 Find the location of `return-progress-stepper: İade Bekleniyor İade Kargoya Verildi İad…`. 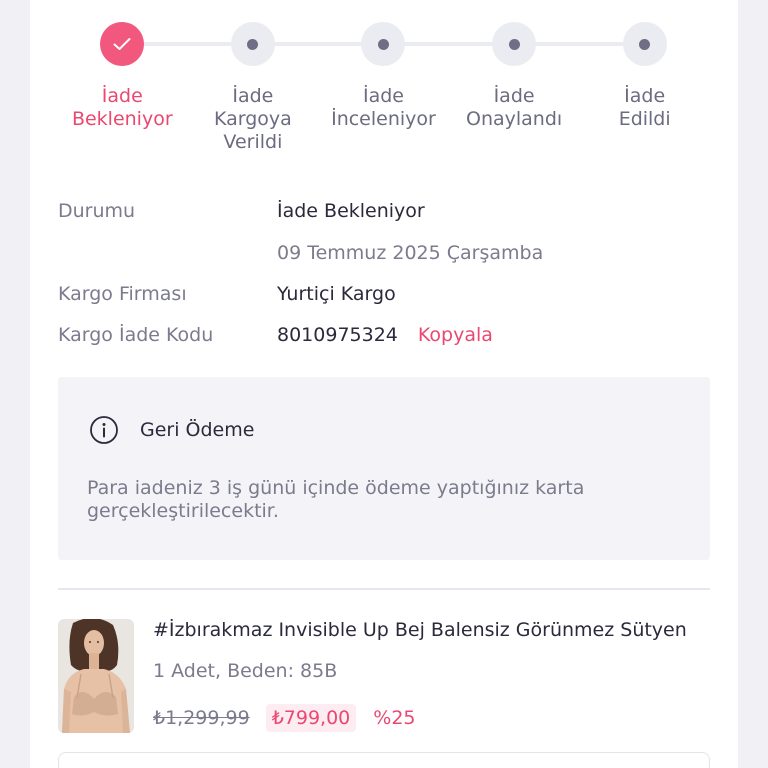

return-progress-stepper: İade Bekleniyor İade Kargoya Verildi İad… is located at coordinates (383, 88).